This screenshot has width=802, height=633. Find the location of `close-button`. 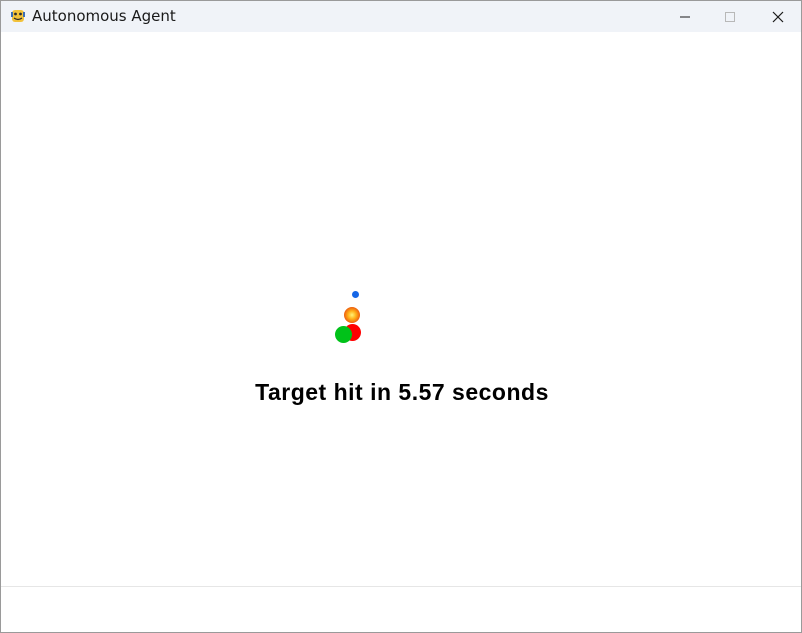

close-button is located at coordinates (778, 16).